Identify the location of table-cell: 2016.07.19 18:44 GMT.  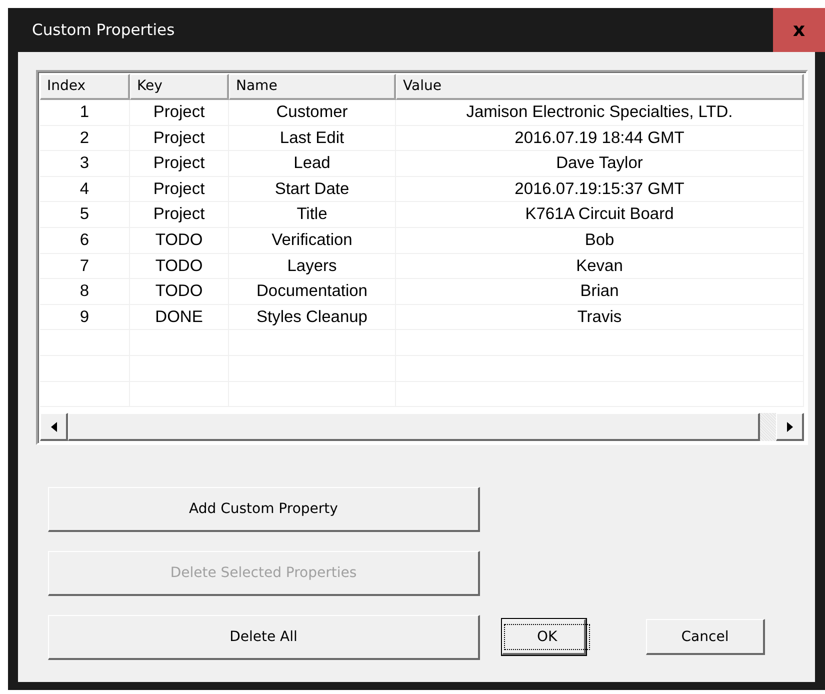
(600, 139).